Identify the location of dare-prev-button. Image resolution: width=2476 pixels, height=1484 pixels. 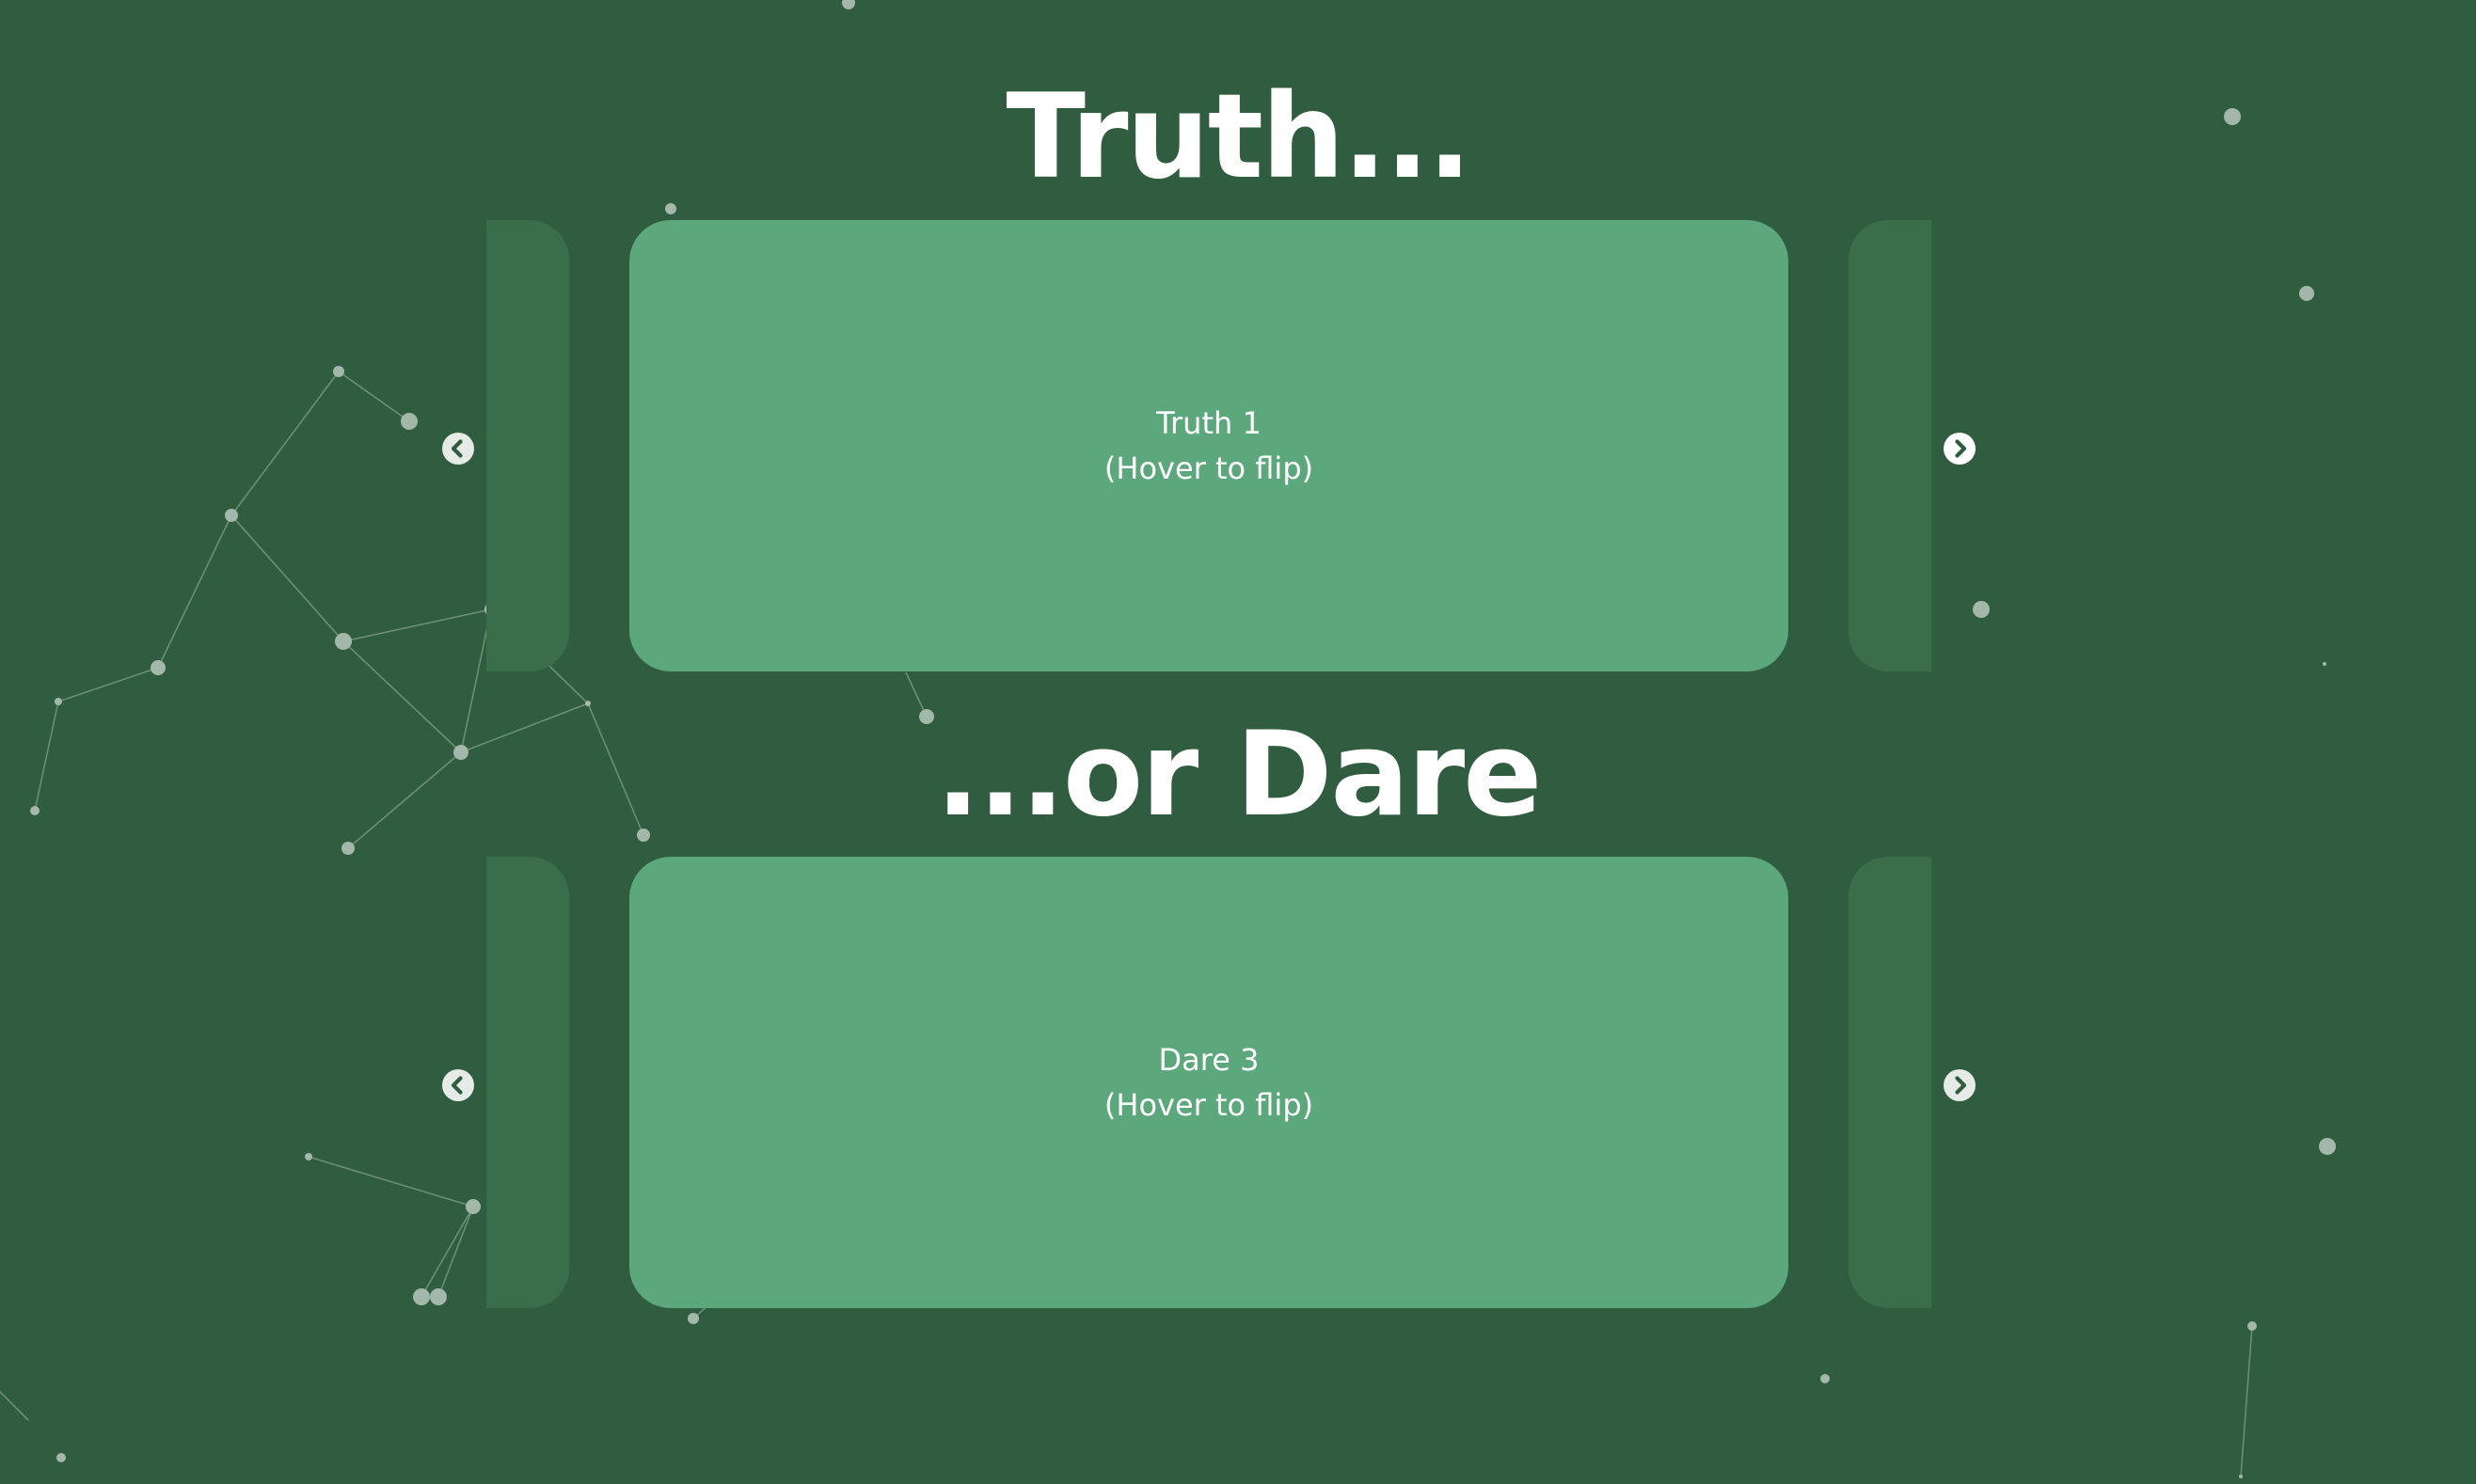
(458, 1085).